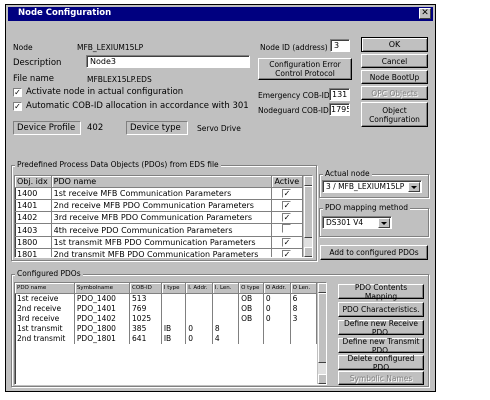  Describe the element at coordinates (34, 79) in the screenshot. I see `filename-label: File name` at that location.